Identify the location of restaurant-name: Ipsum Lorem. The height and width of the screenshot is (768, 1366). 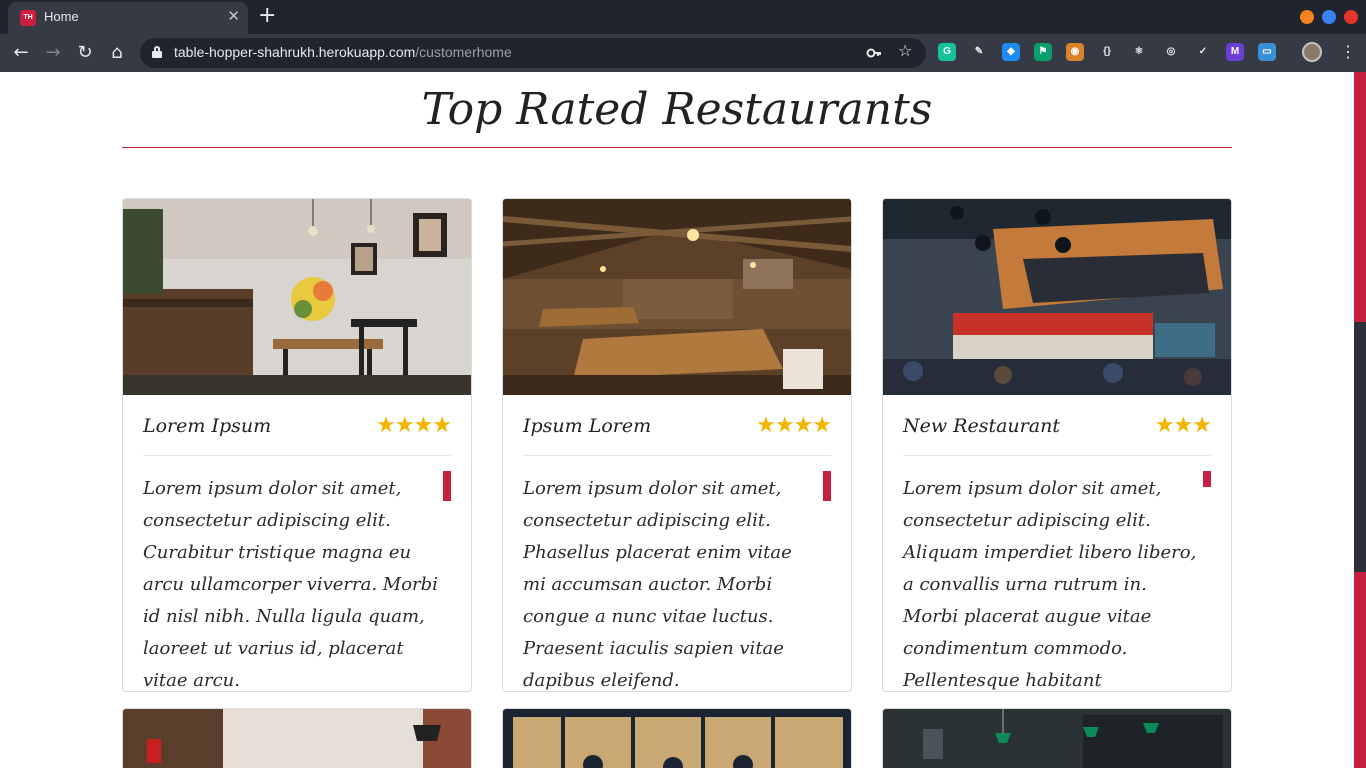
(587, 426).